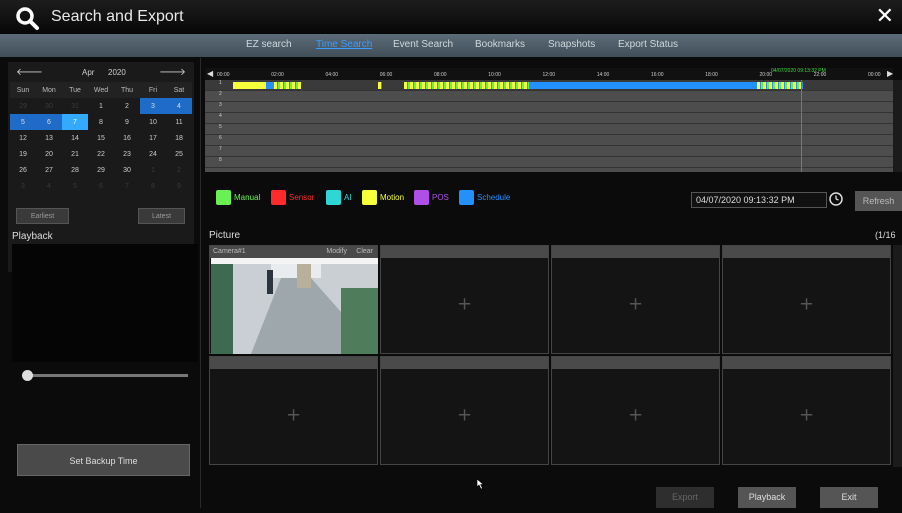  What do you see at coordinates (127, 138) in the screenshot?
I see `calendar-day: 16` at bounding box center [127, 138].